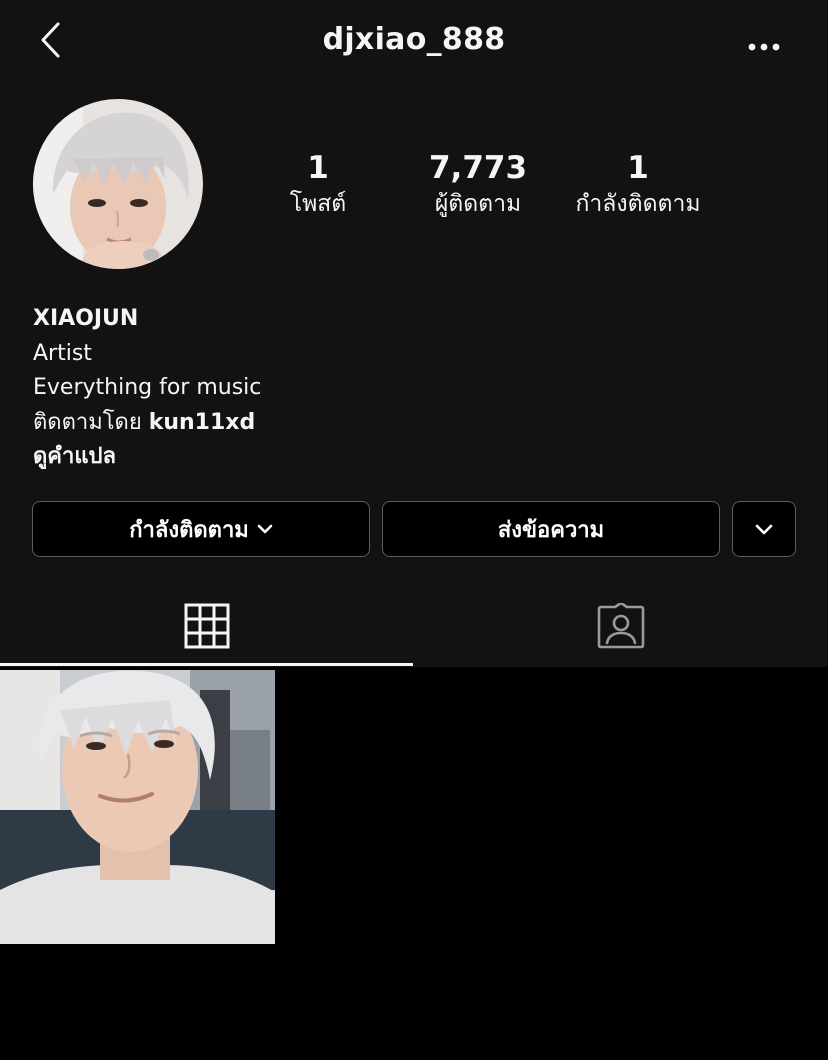 This screenshot has height=1060, width=828. I want to click on grid-icon, so click(207, 628).